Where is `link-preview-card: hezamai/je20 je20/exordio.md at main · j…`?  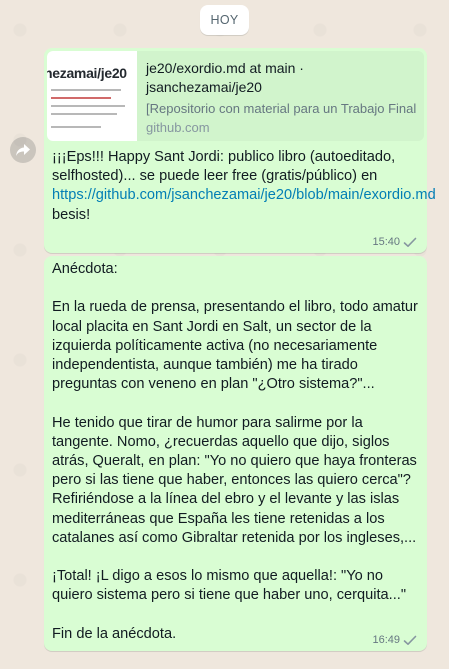 link-preview-card: hezamai/je20 je20/exordio.md at main · j… is located at coordinates (235, 96).